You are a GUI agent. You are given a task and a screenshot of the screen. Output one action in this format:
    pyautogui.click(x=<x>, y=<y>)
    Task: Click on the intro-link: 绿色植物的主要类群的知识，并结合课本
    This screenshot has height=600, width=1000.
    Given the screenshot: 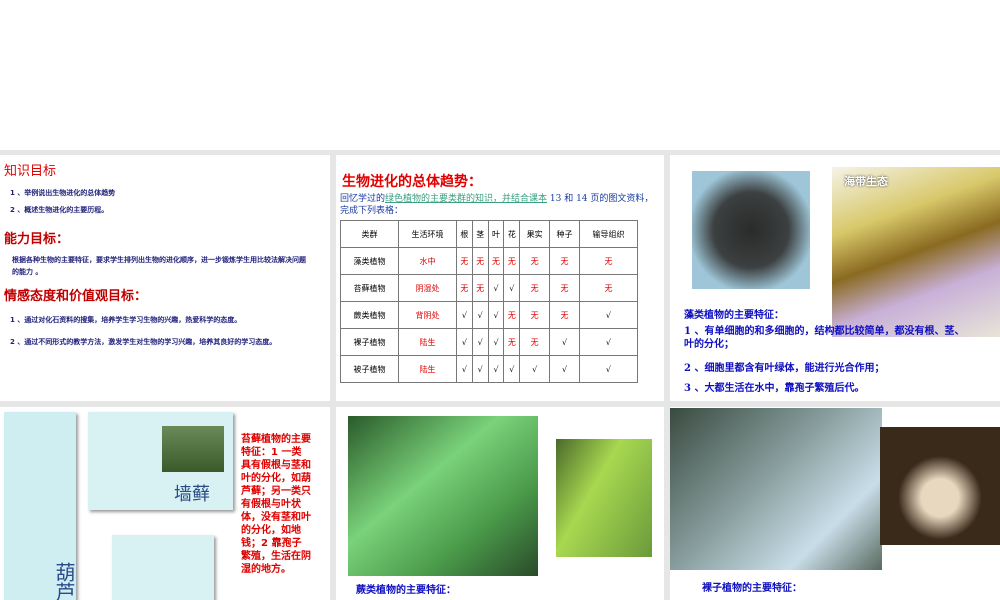 What is the action you would take?
    pyautogui.click(x=466, y=199)
    